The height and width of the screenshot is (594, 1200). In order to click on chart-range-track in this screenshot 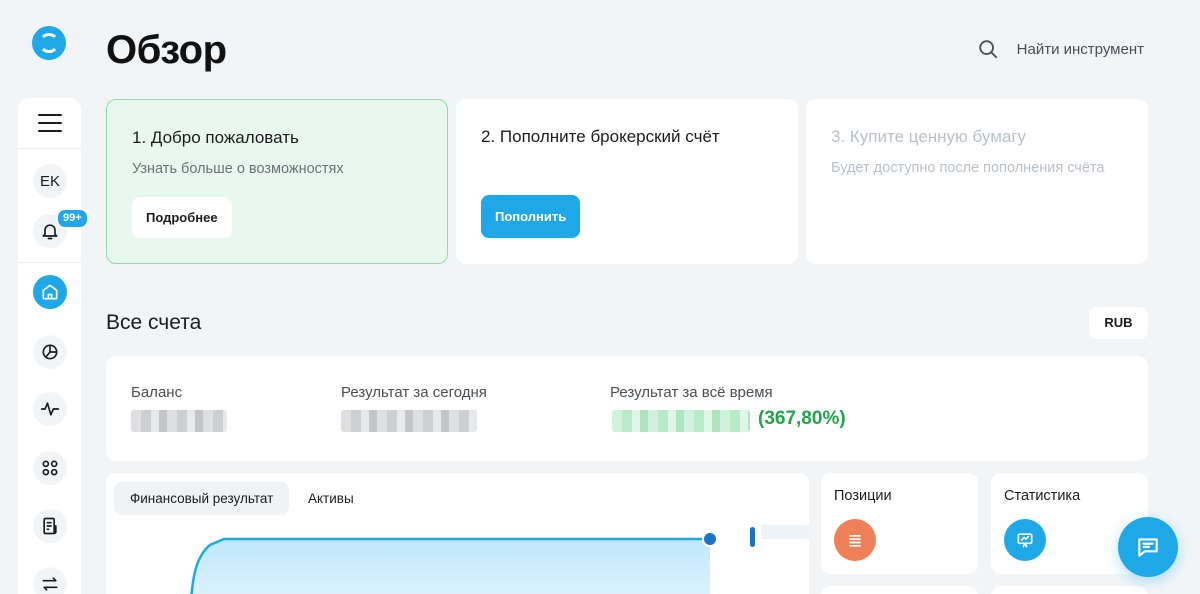, I will do `click(785, 532)`.